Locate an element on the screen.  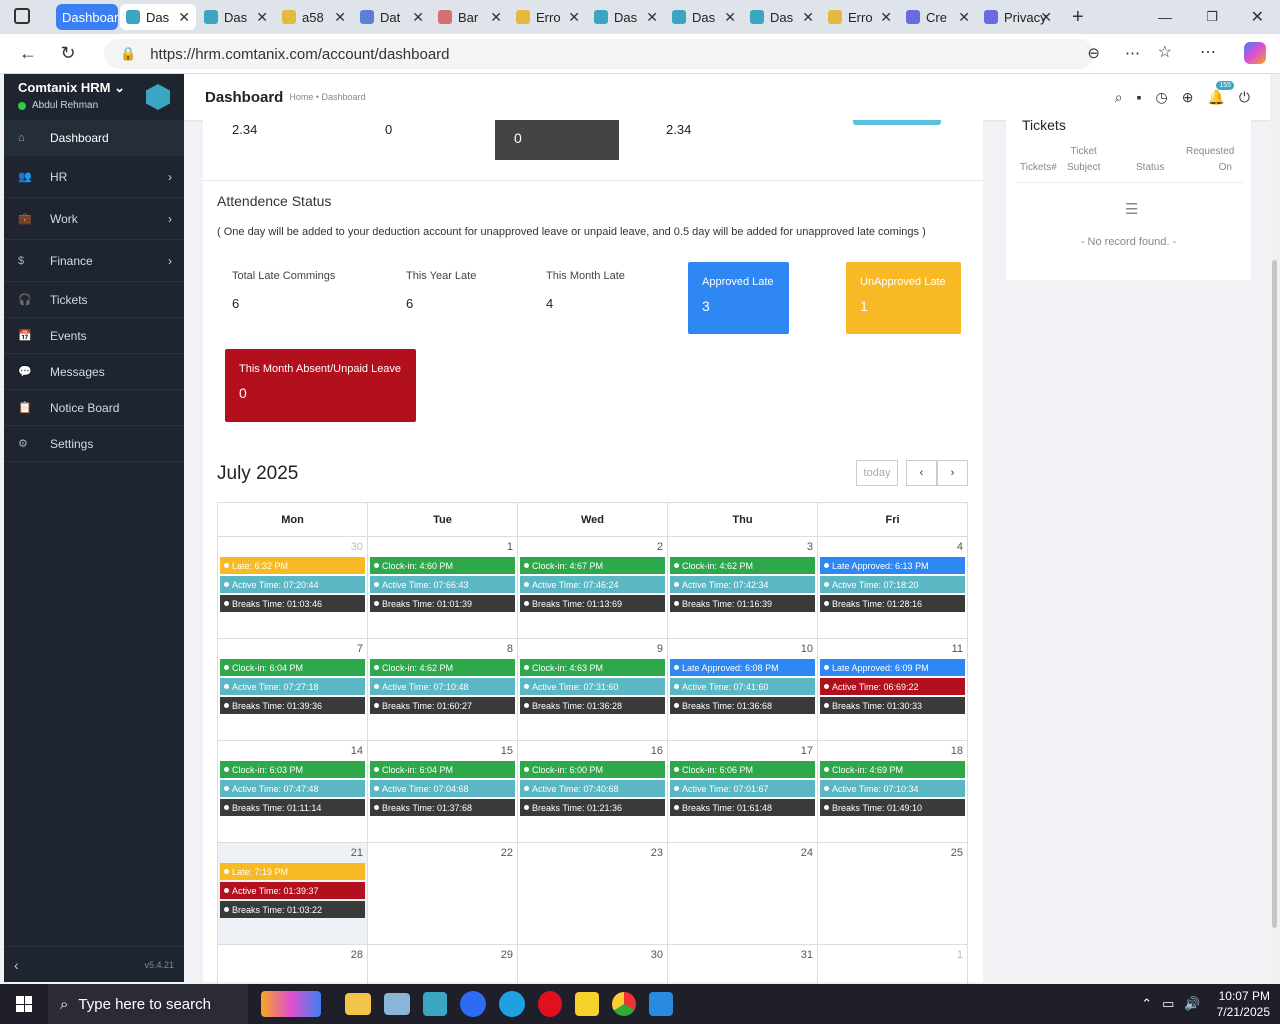
sticky-notes-icon is located at coordinates (587, 1004).